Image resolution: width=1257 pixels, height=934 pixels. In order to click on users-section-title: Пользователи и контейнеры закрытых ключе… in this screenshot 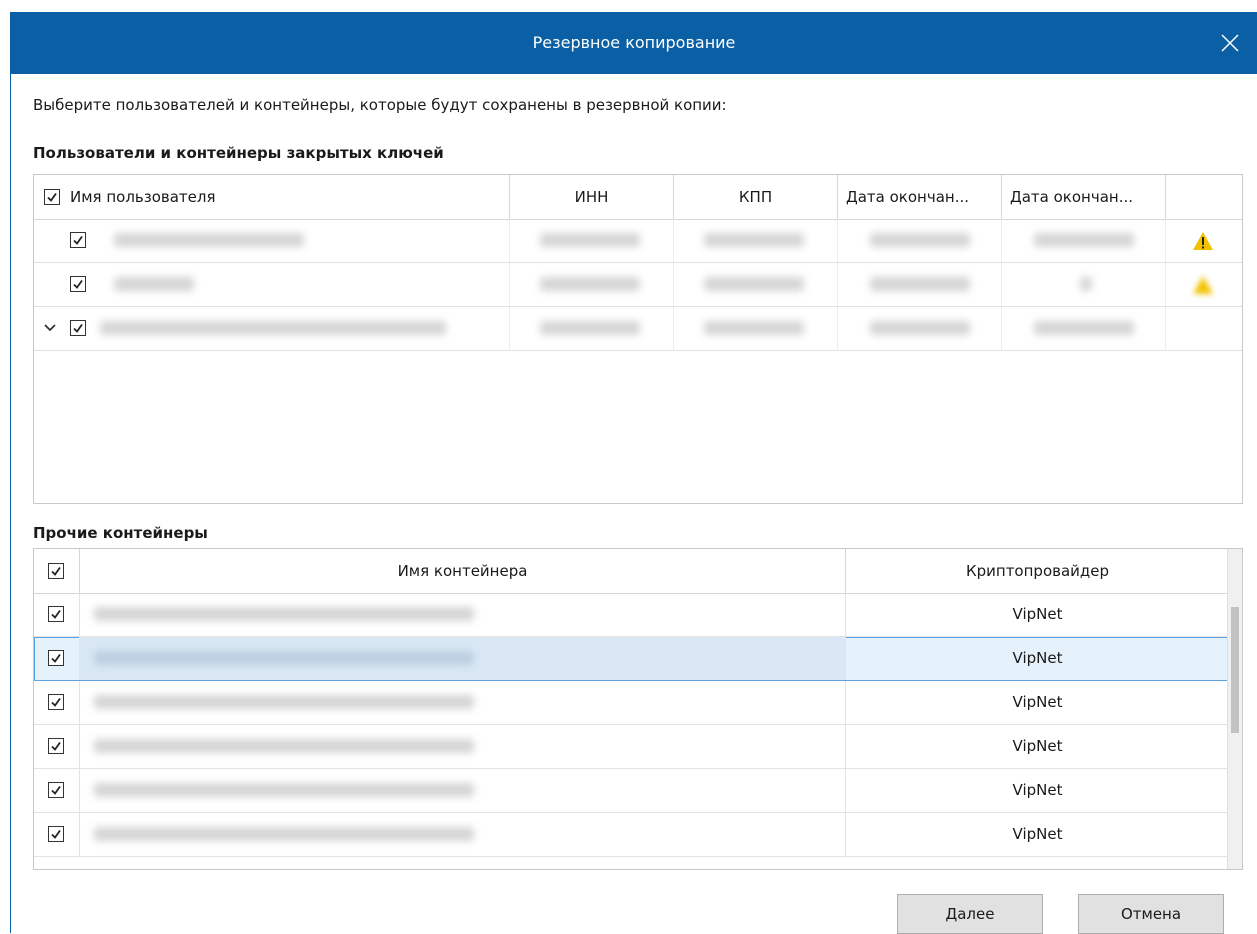, I will do `click(238, 153)`.